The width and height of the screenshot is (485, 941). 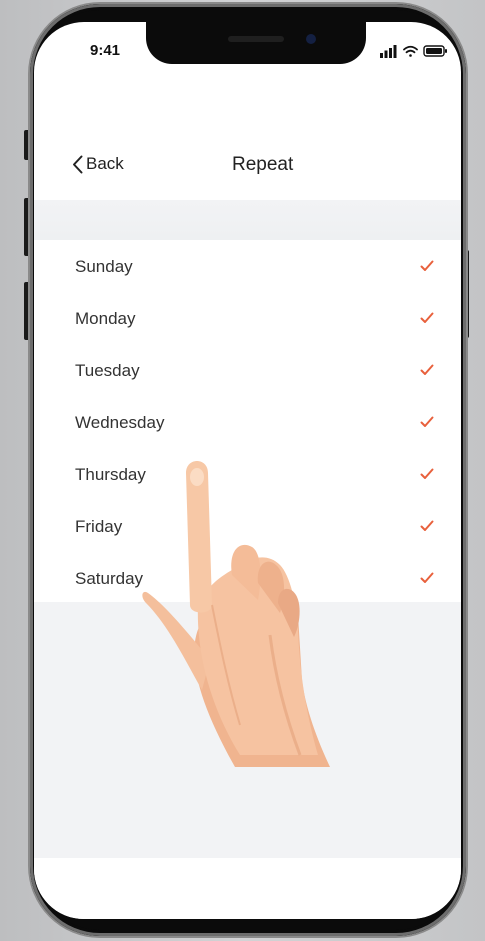 What do you see at coordinates (247, 578) in the screenshot?
I see `day-row-saturday: Saturday` at bounding box center [247, 578].